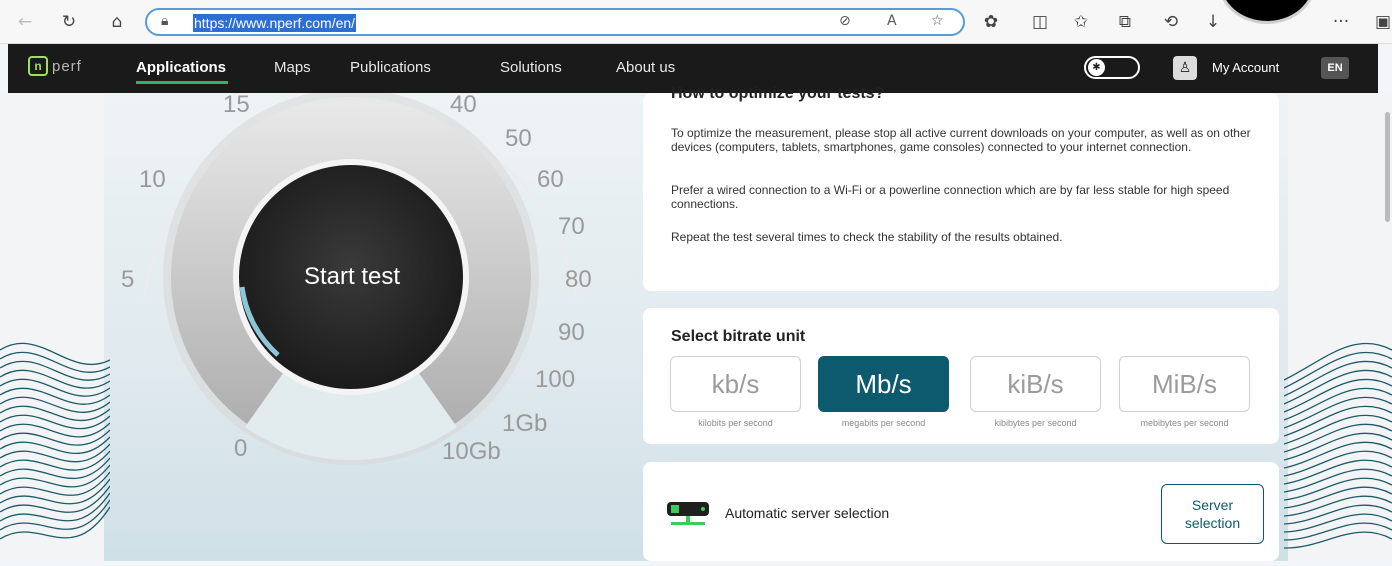 The height and width of the screenshot is (566, 1392). Describe the element at coordinates (571, 332) in the screenshot. I see `tick-label-90: 90` at that location.